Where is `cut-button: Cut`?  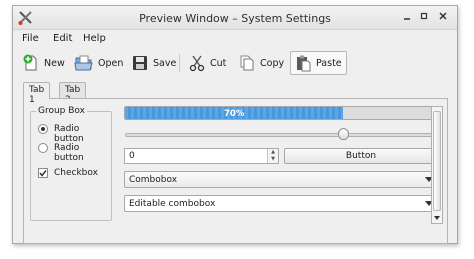
cut-button: Cut is located at coordinates (207, 63).